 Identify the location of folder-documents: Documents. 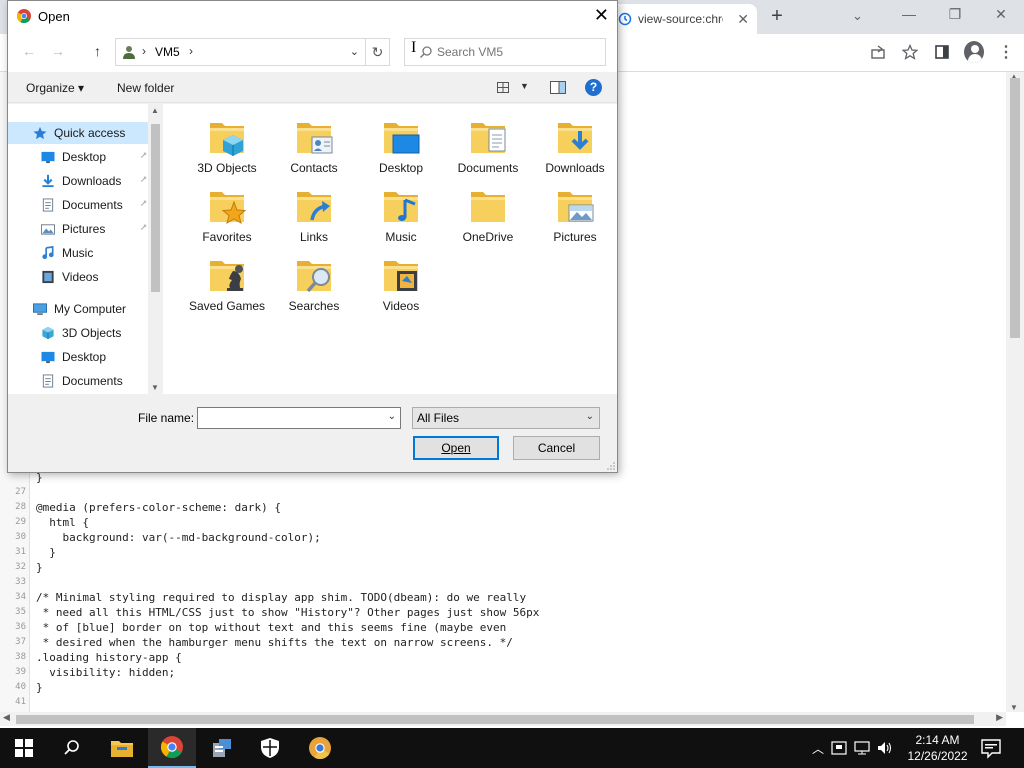
(488, 142).